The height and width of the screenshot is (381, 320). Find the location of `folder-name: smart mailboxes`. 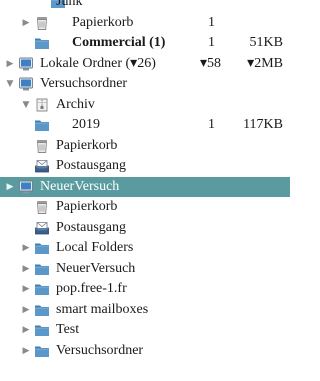

folder-name: smart mailboxes is located at coordinates (102, 309).